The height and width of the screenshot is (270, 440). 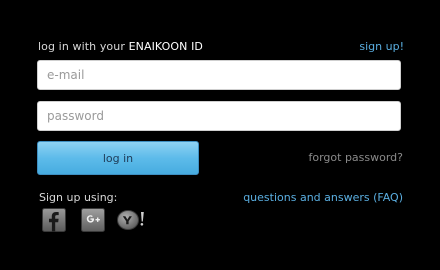 What do you see at coordinates (323, 197) in the screenshot?
I see `faq-link: questions and answers (FAQ)` at bounding box center [323, 197].